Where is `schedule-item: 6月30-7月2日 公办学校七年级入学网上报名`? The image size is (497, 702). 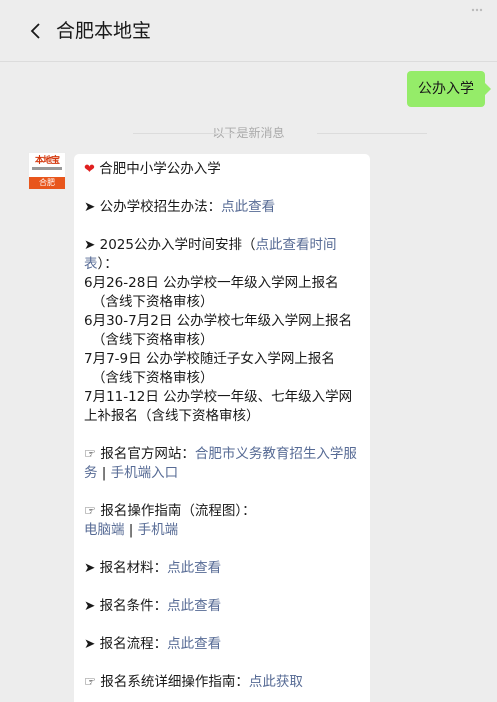
schedule-item: 6月30-7月2日 公办学校七年级入学网上报名 is located at coordinates (222, 321).